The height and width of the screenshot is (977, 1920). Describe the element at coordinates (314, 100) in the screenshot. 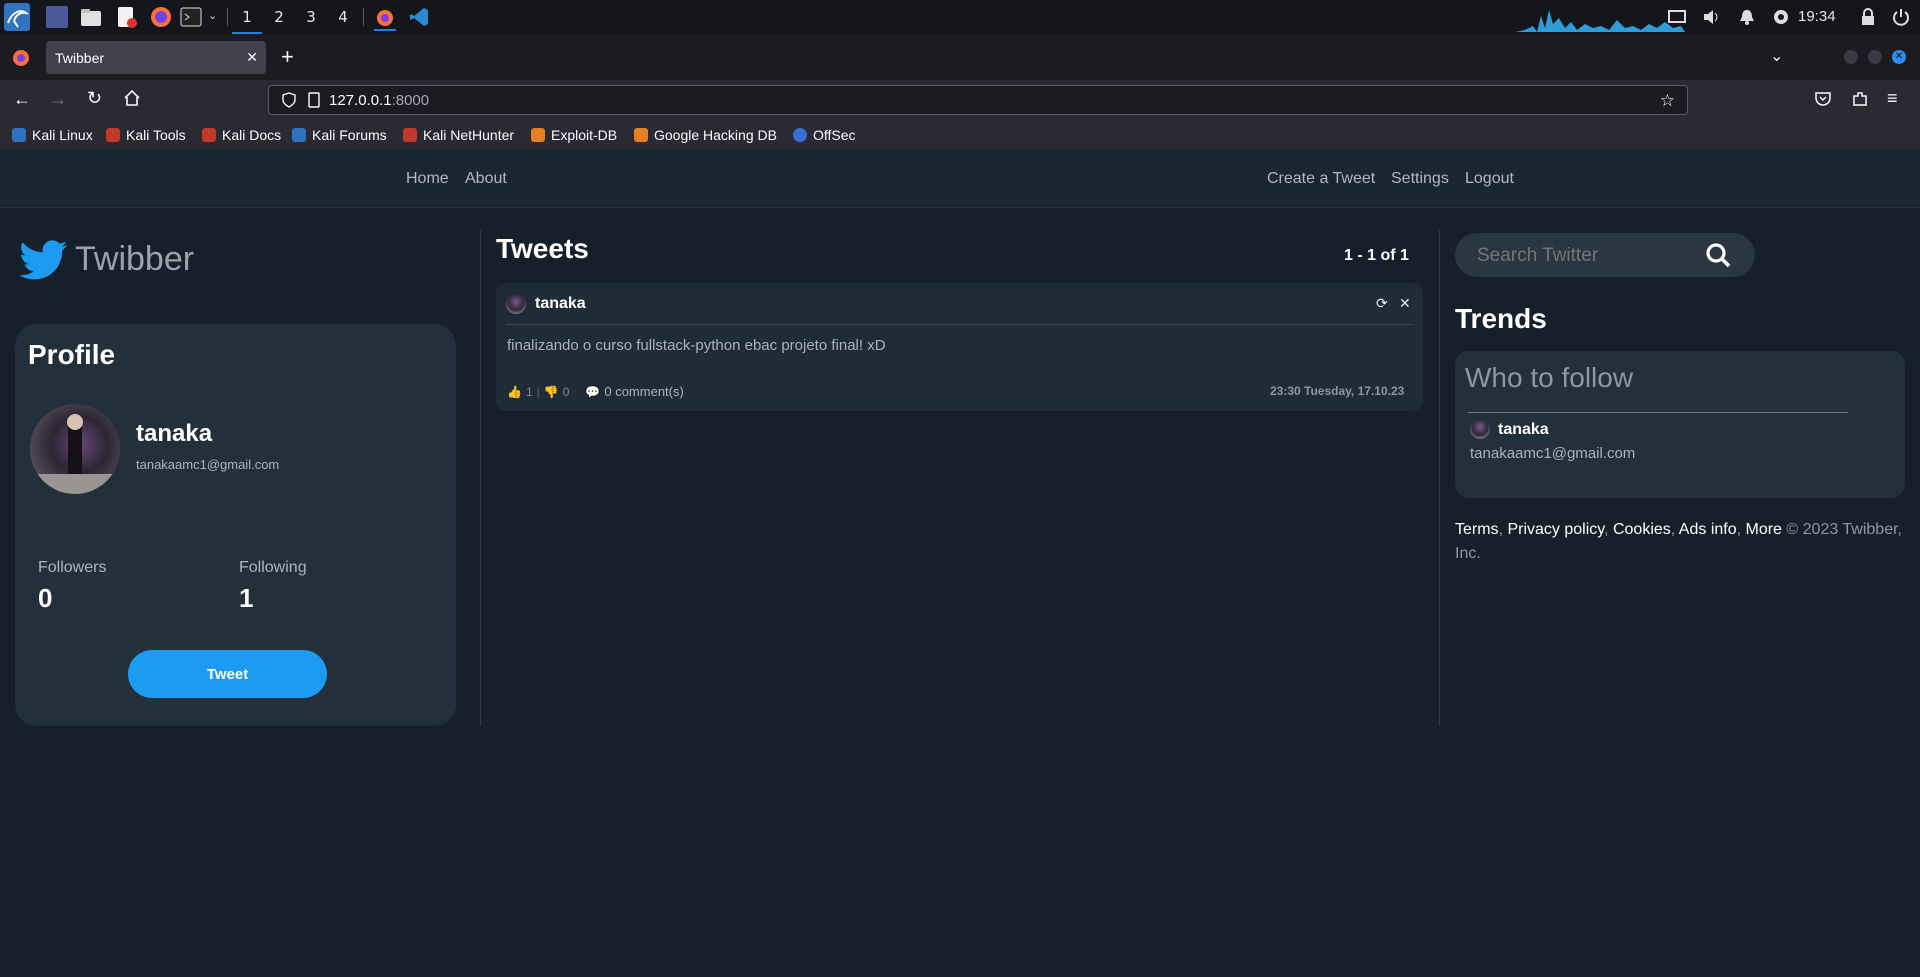

I see `page-info-icon` at that location.